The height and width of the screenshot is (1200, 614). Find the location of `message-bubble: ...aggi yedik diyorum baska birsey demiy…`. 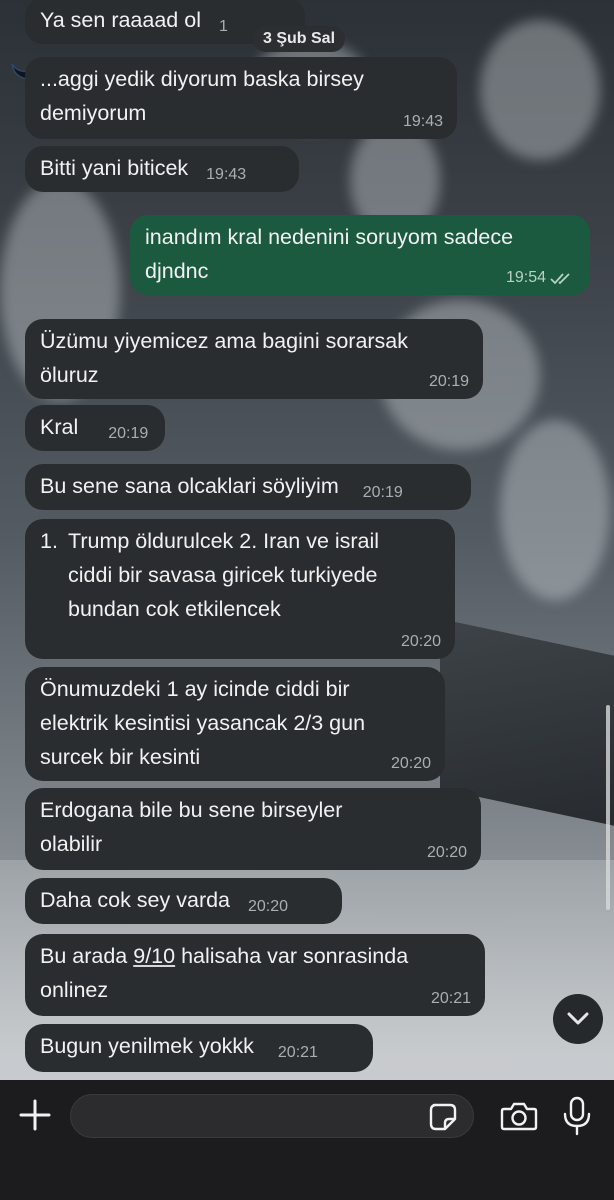

message-bubble: ...aggi yedik diyorum baska birsey demiy… is located at coordinates (241, 98).